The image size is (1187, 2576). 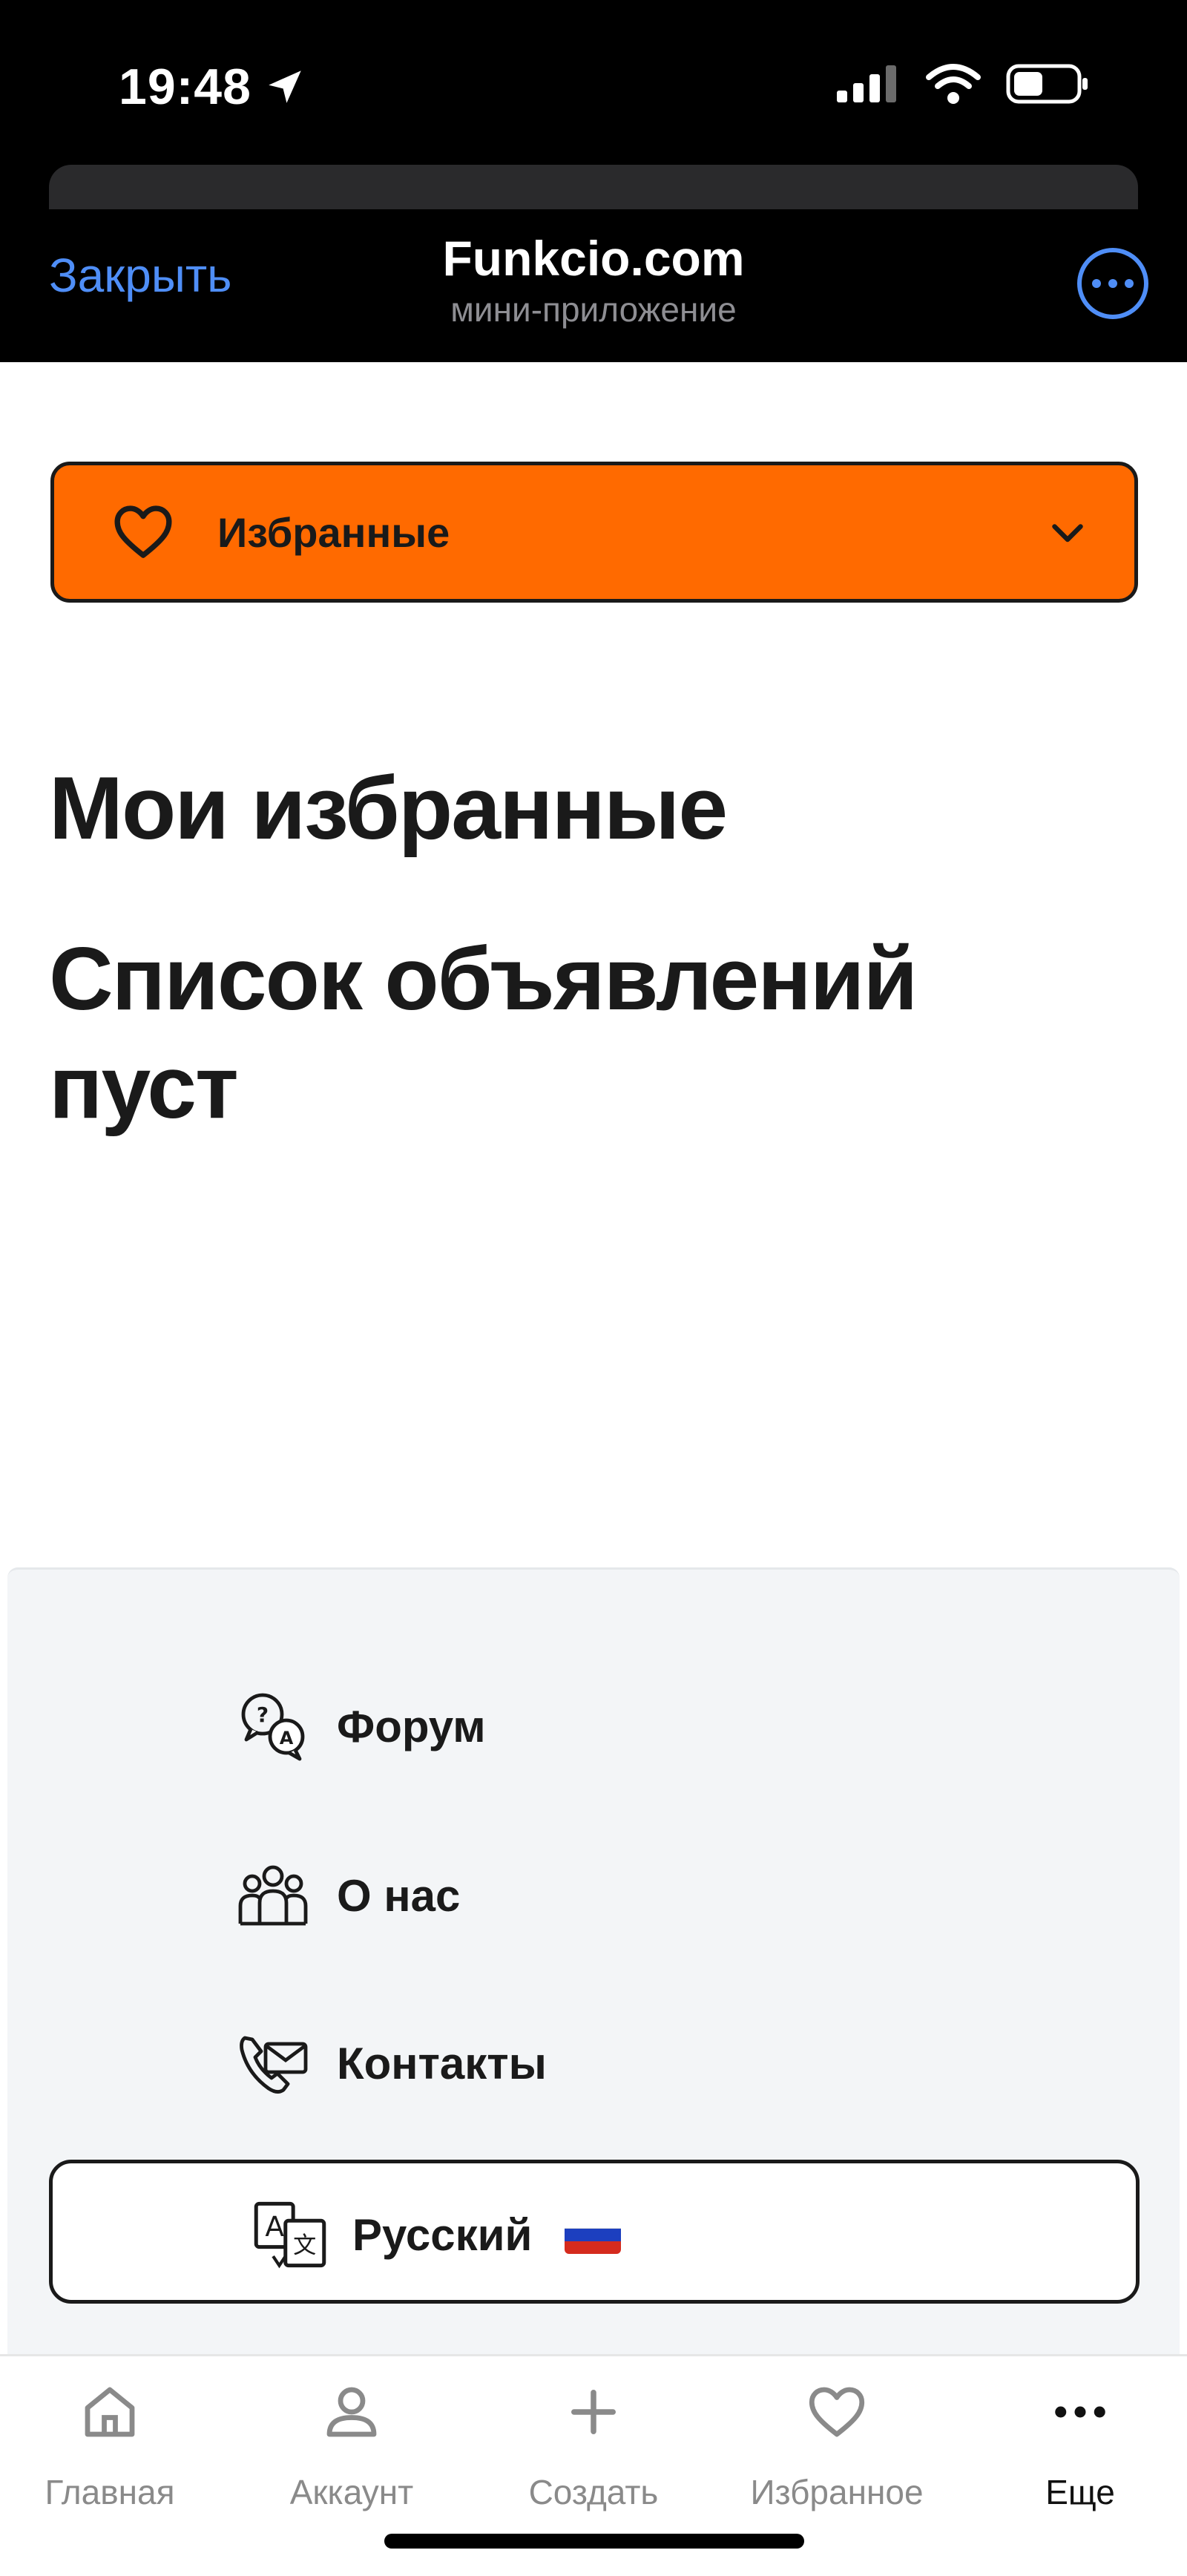 What do you see at coordinates (837, 2492) in the screenshot?
I see `tab-label: Избранное` at bounding box center [837, 2492].